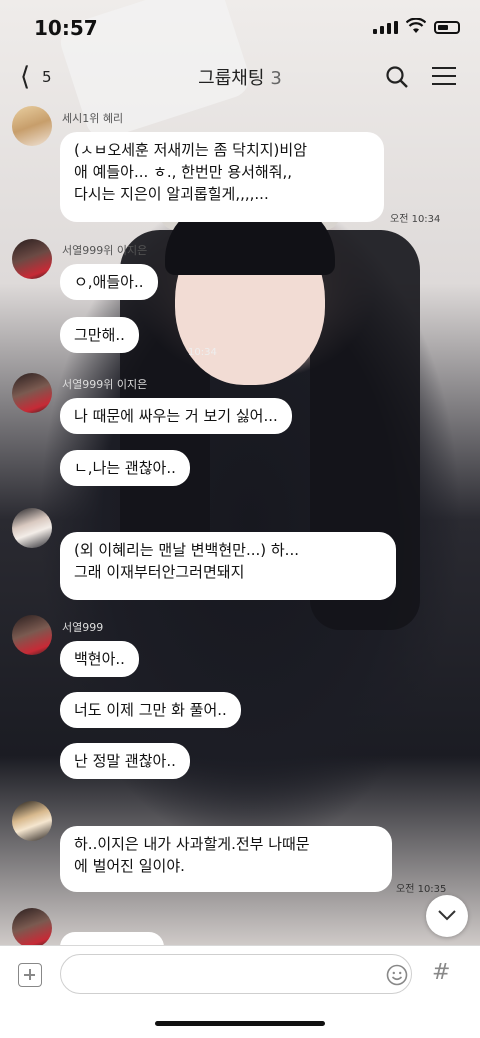  Describe the element at coordinates (444, 76) in the screenshot. I see `menu-icon` at that location.